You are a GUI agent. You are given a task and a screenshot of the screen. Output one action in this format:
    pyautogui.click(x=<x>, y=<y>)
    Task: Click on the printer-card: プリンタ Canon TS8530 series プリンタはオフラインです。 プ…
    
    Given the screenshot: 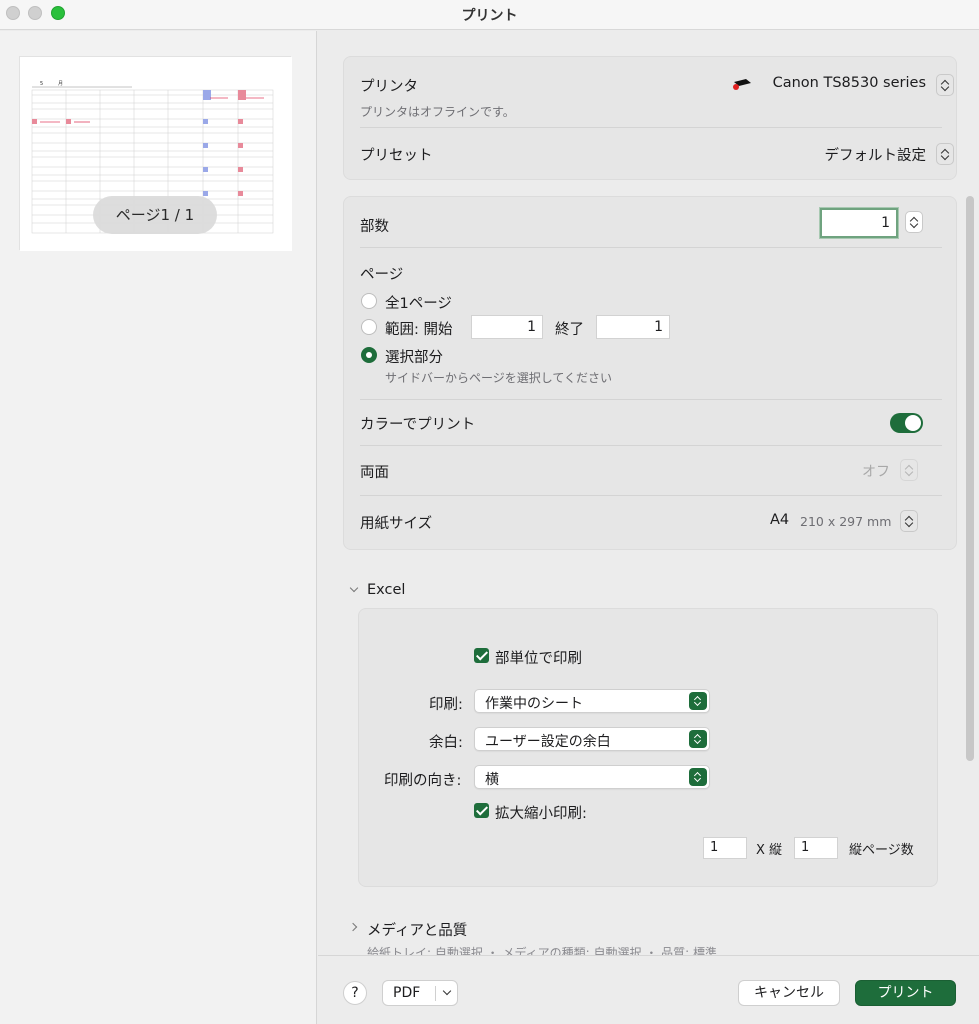 What is the action you would take?
    pyautogui.click(x=650, y=118)
    